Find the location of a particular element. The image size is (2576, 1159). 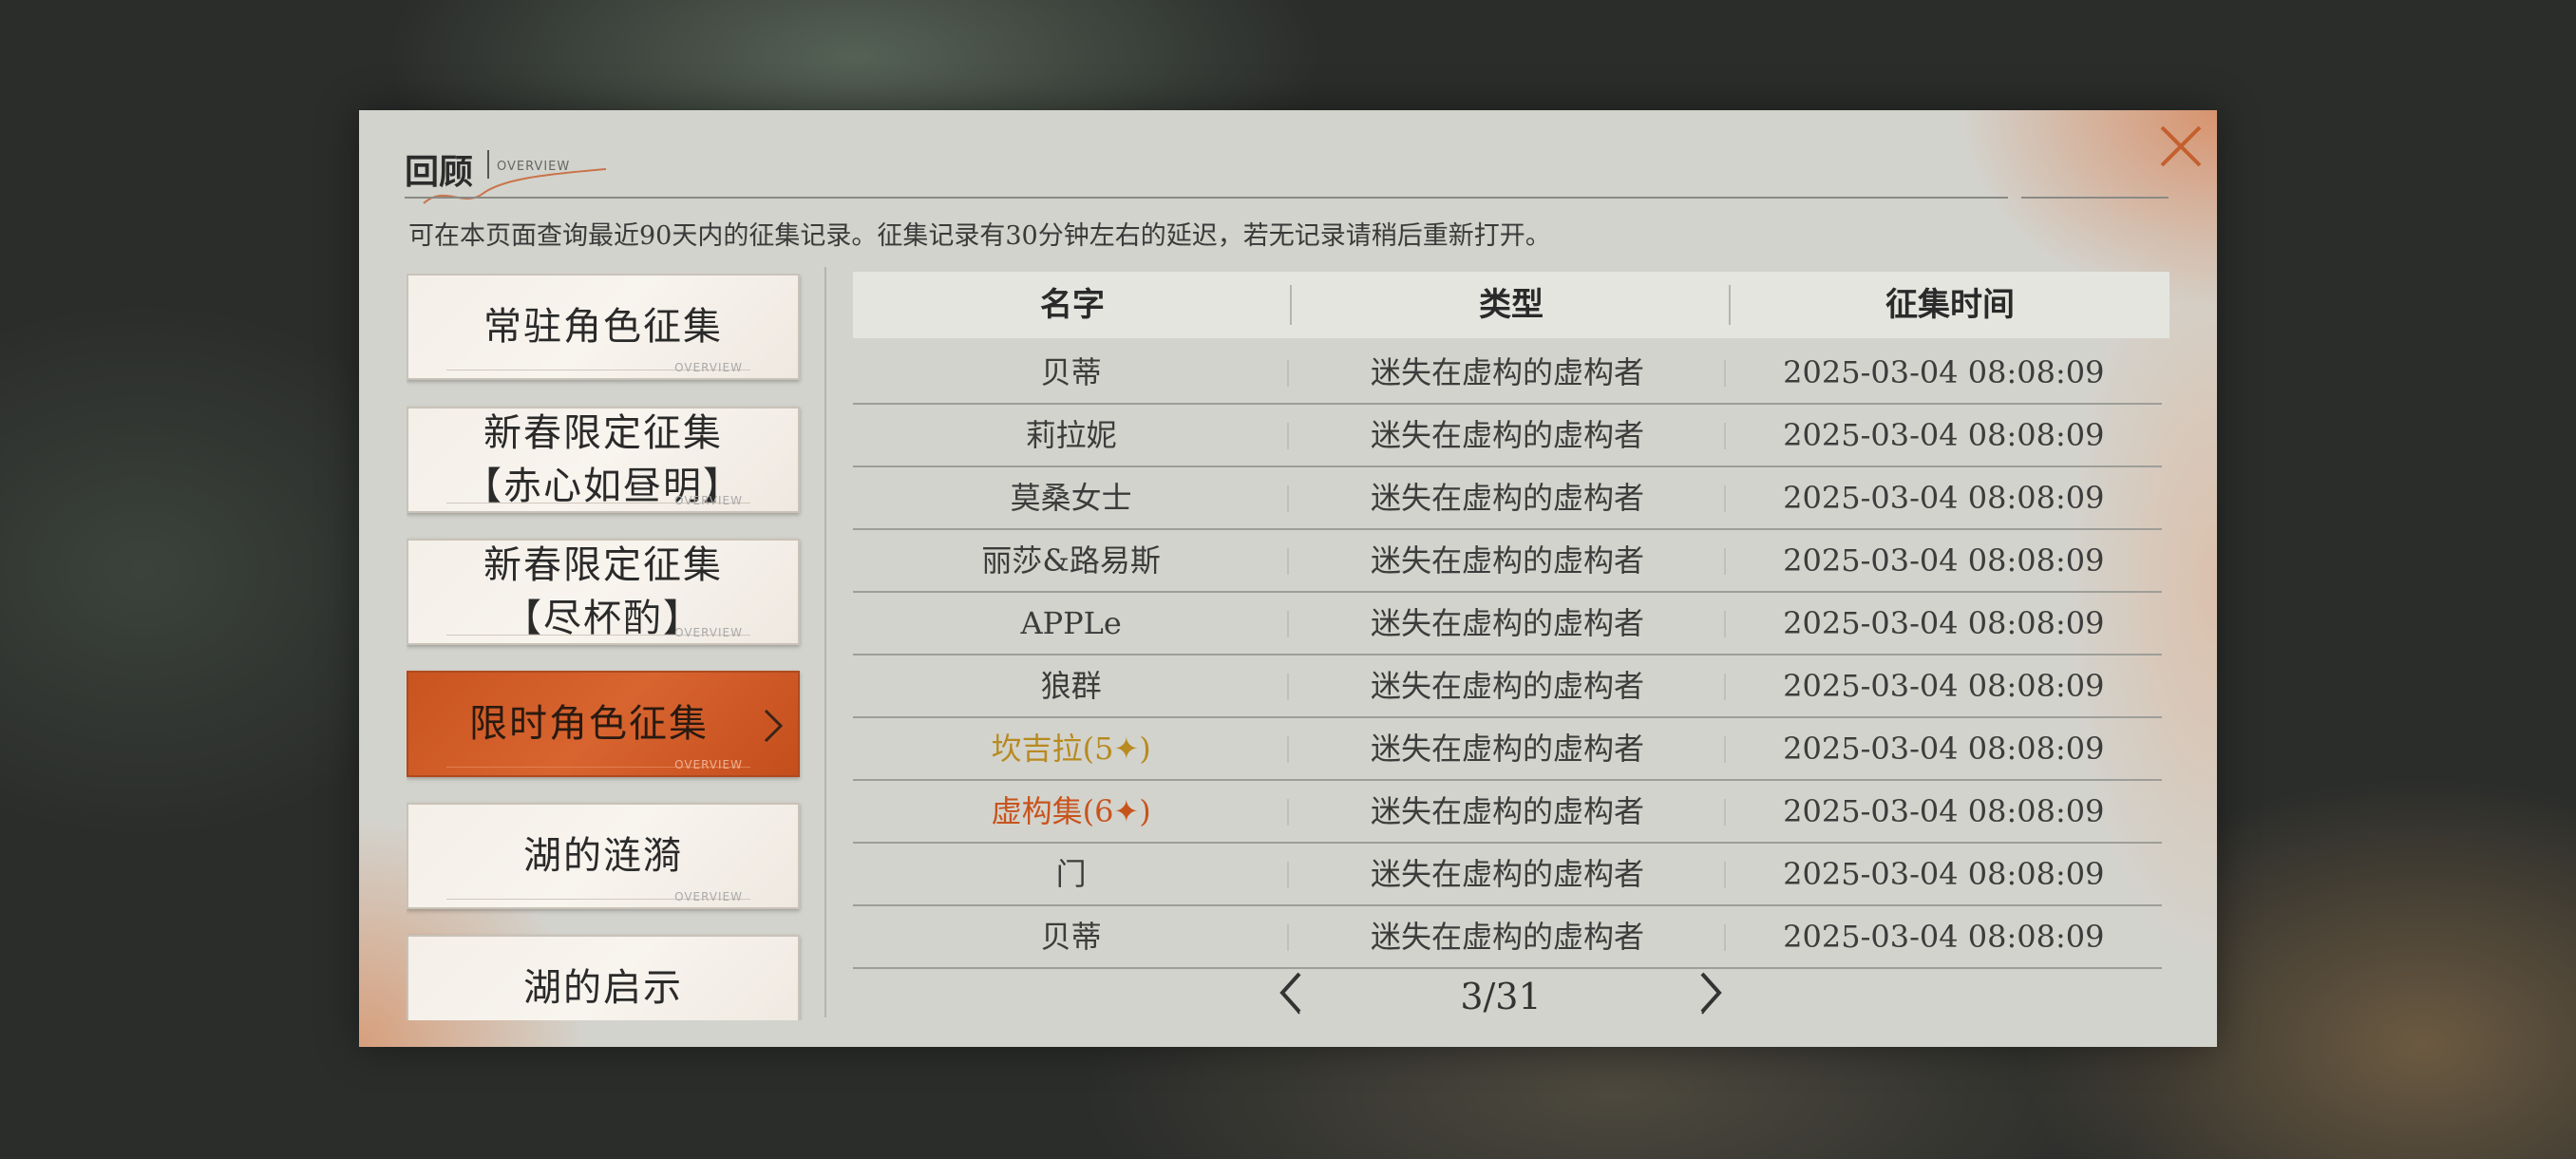

cell-name: 莉拉妮 is located at coordinates (1071, 435).